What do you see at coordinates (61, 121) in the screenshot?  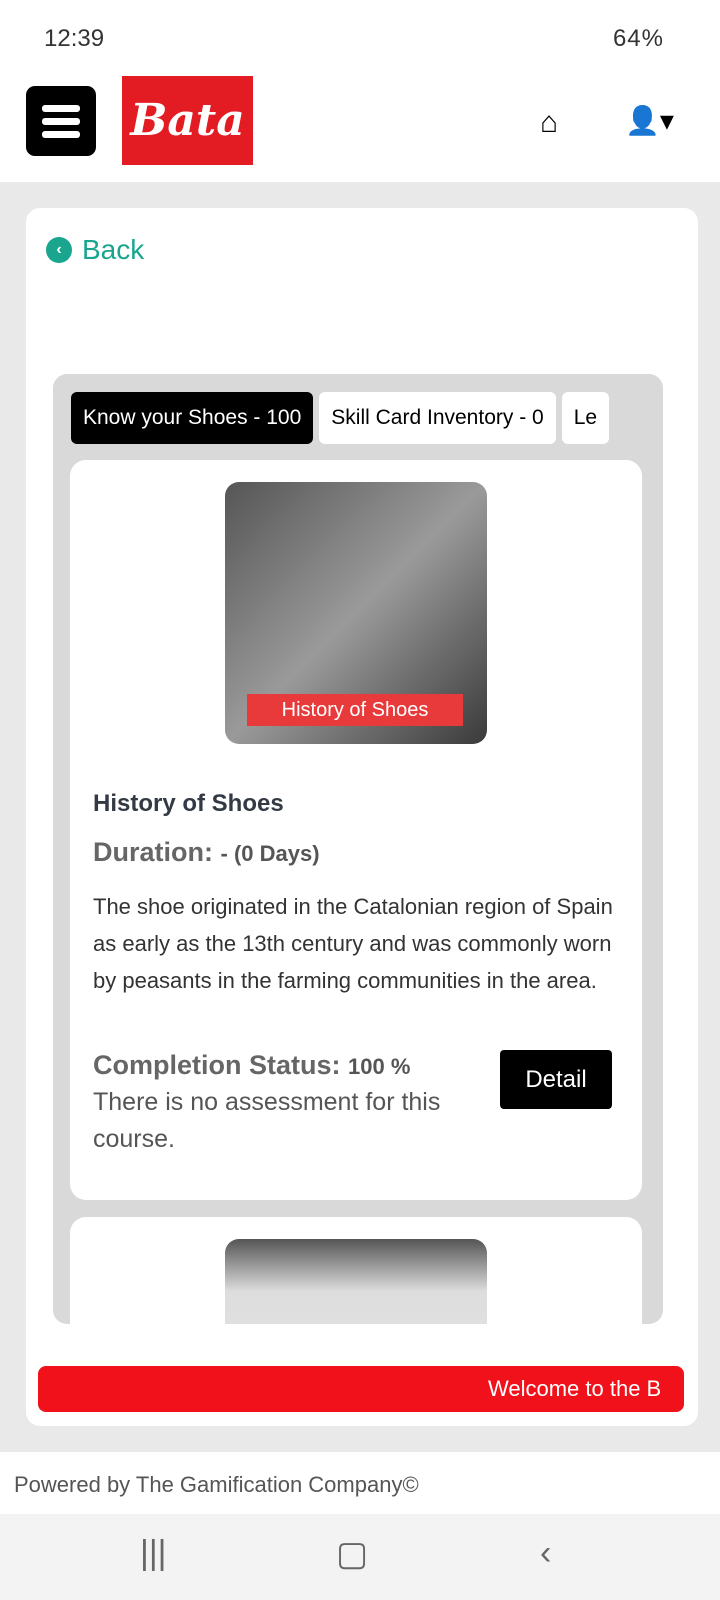 I see `hamburger-menu-button` at bounding box center [61, 121].